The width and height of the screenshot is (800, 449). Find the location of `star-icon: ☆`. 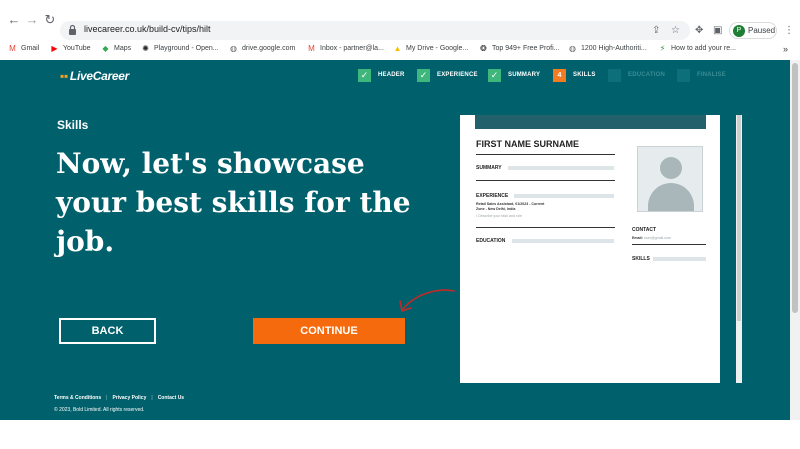

star-icon: ☆ is located at coordinates (675, 30).